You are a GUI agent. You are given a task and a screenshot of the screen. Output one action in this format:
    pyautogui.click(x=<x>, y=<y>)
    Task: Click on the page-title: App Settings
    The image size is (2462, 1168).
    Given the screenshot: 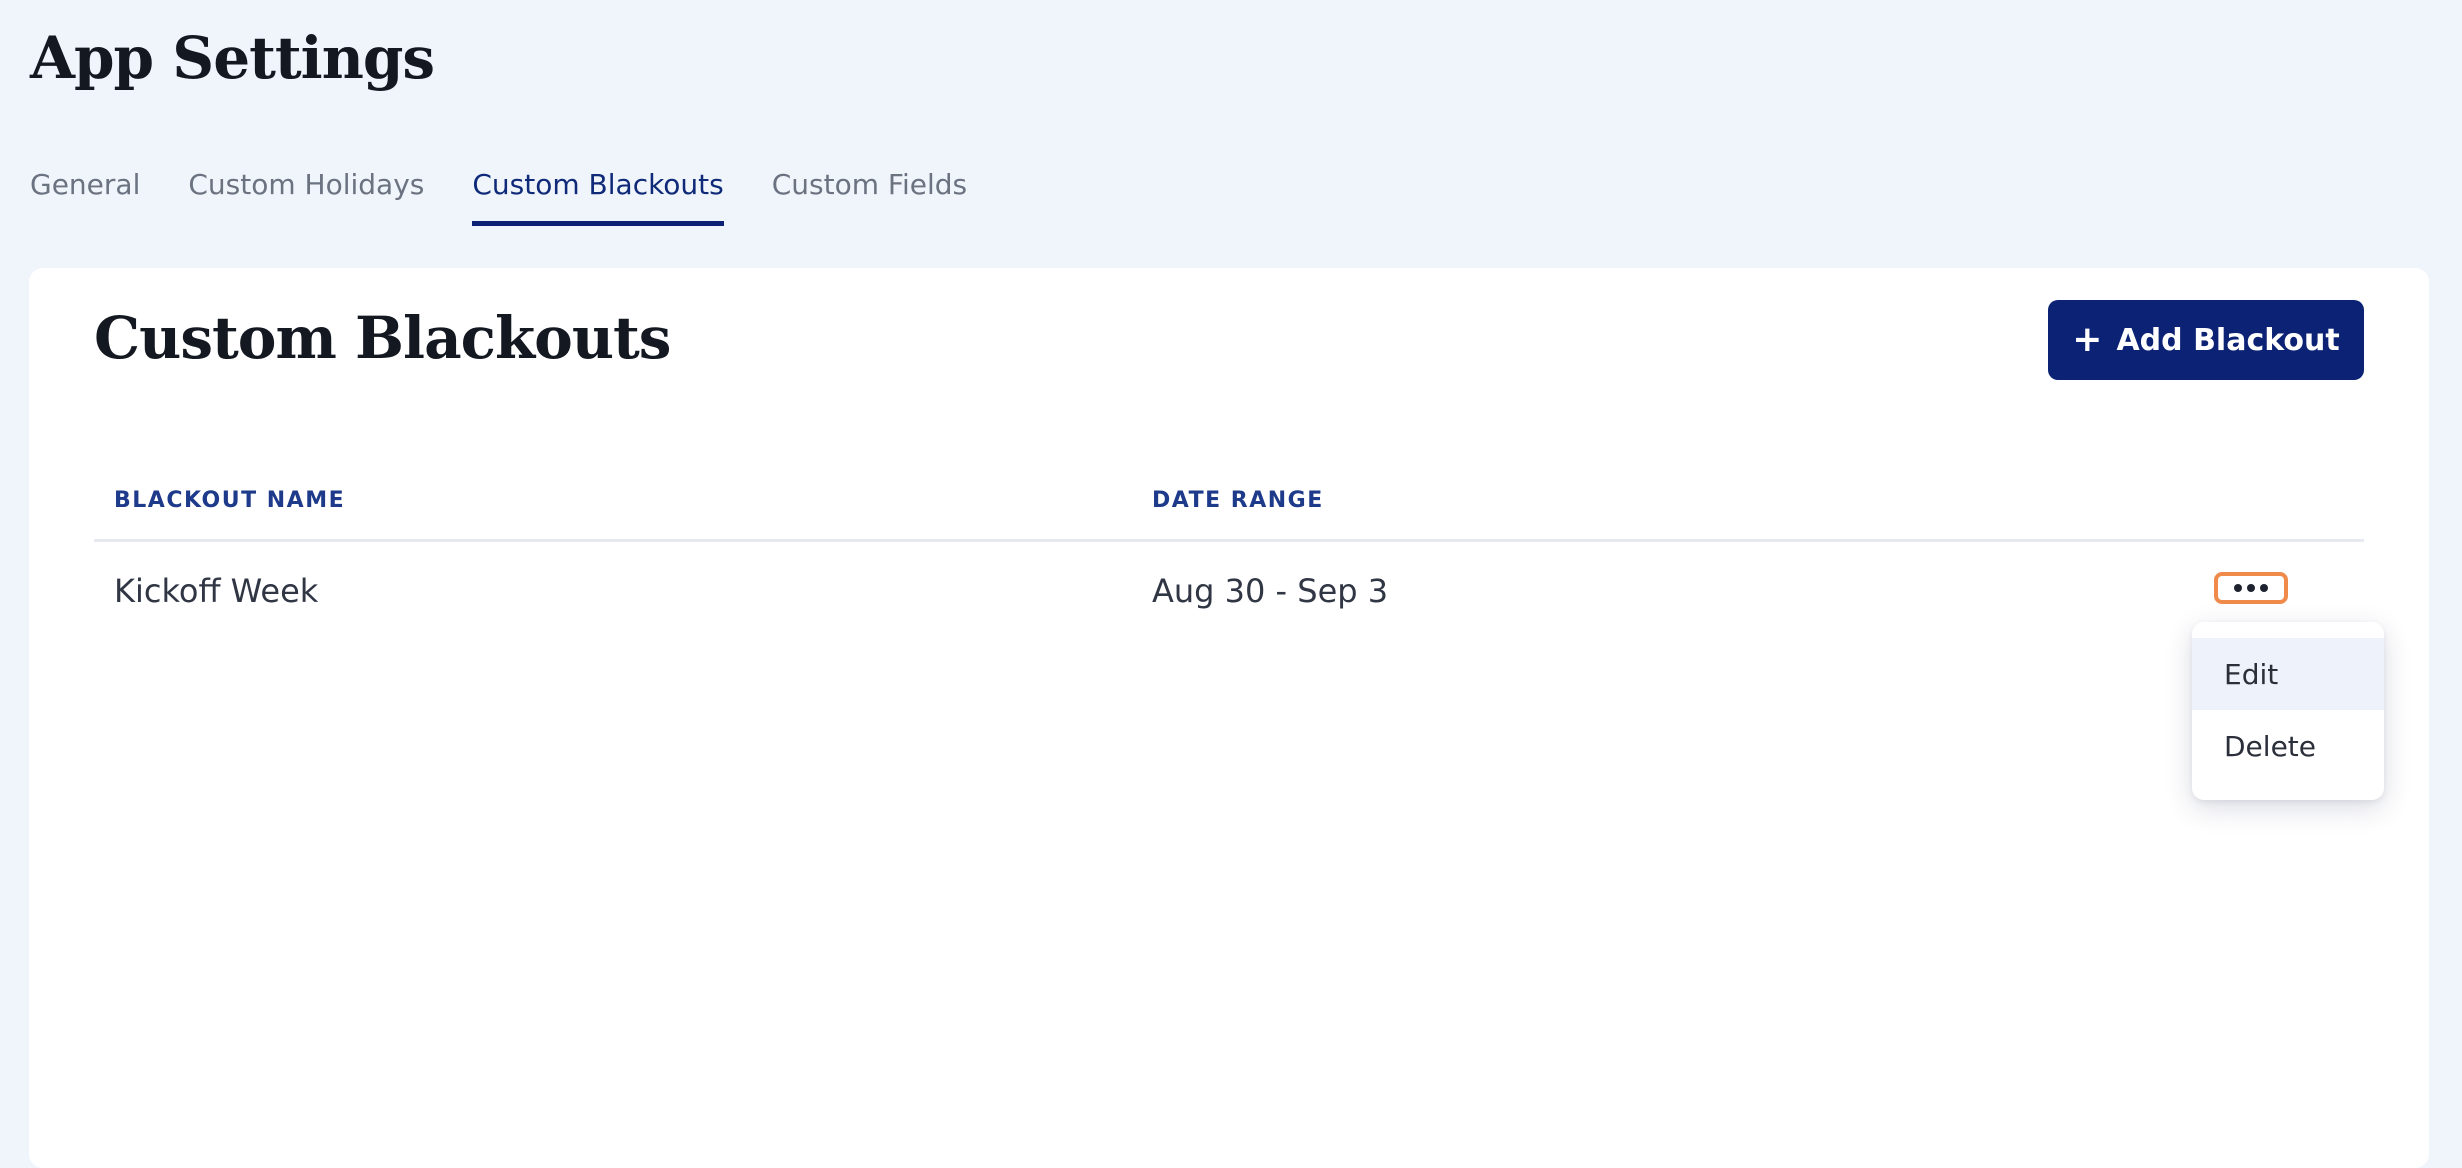 What is the action you would take?
    pyautogui.click(x=232, y=58)
    